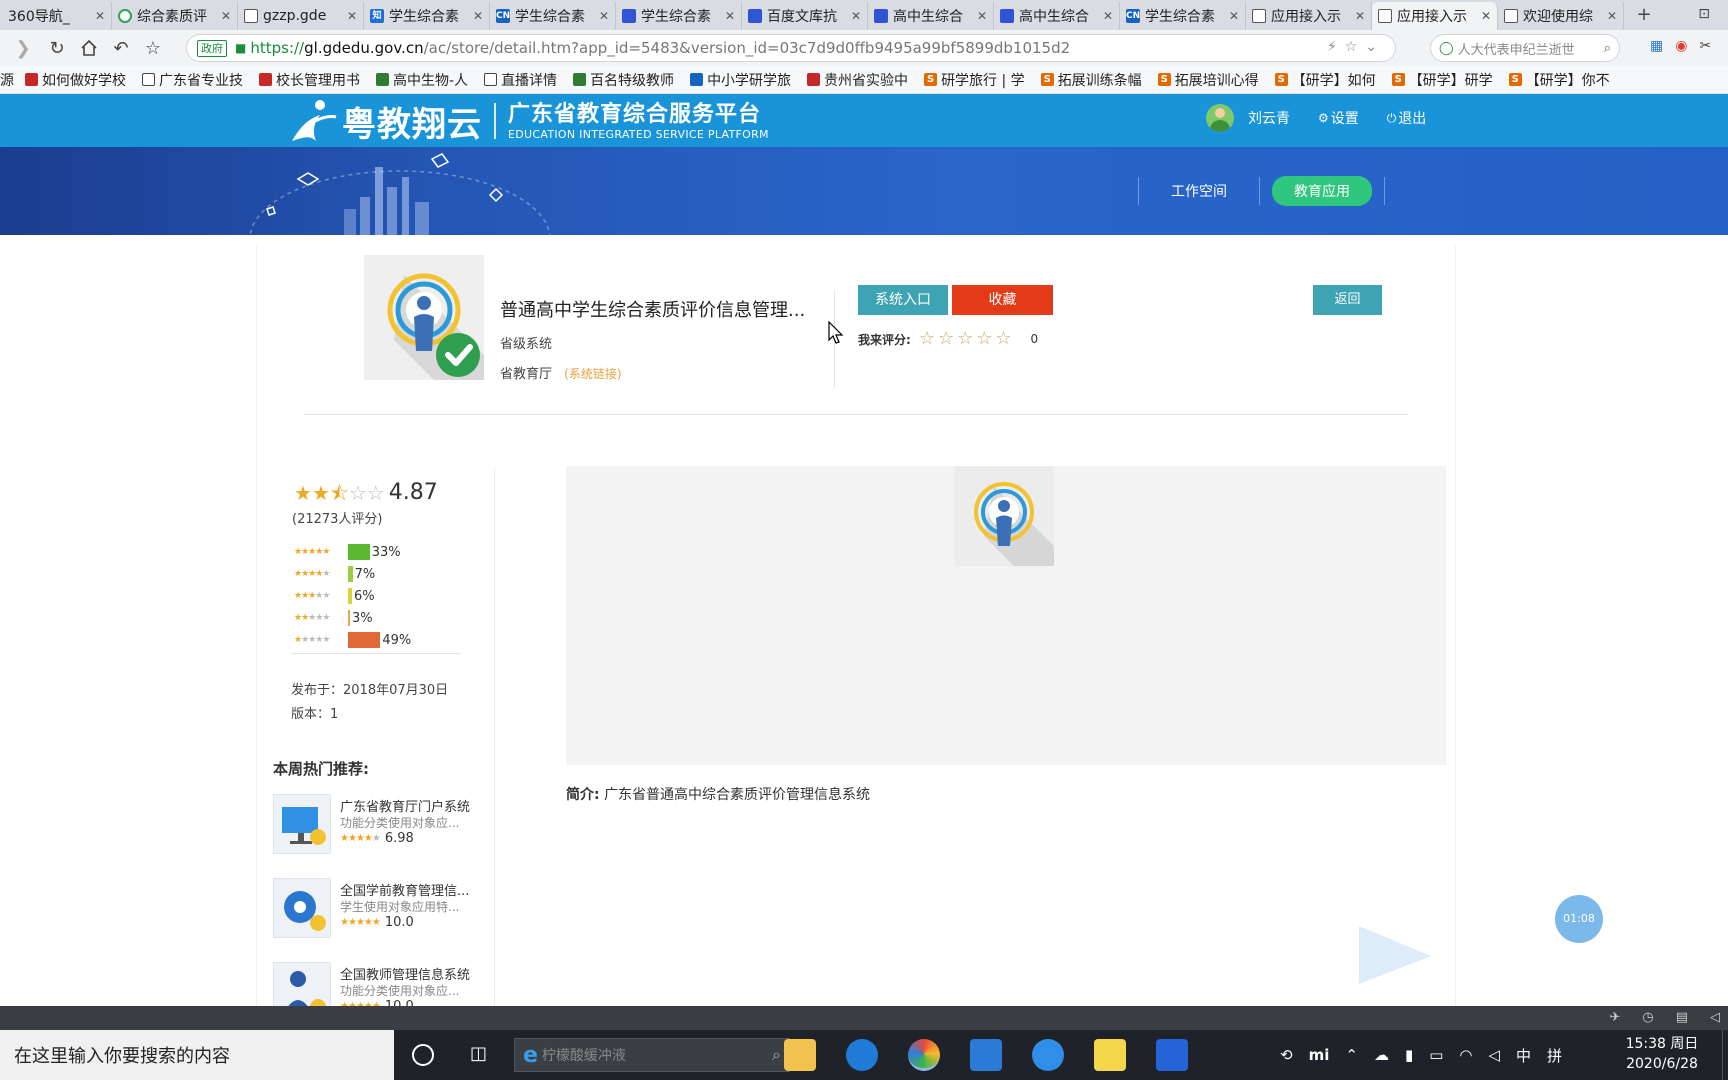 The image size is (1728, 1080). Describe the element at coordinates (741, 80) in the screenshot. I see `bookmark-item: 中小学研学旅` at that location.